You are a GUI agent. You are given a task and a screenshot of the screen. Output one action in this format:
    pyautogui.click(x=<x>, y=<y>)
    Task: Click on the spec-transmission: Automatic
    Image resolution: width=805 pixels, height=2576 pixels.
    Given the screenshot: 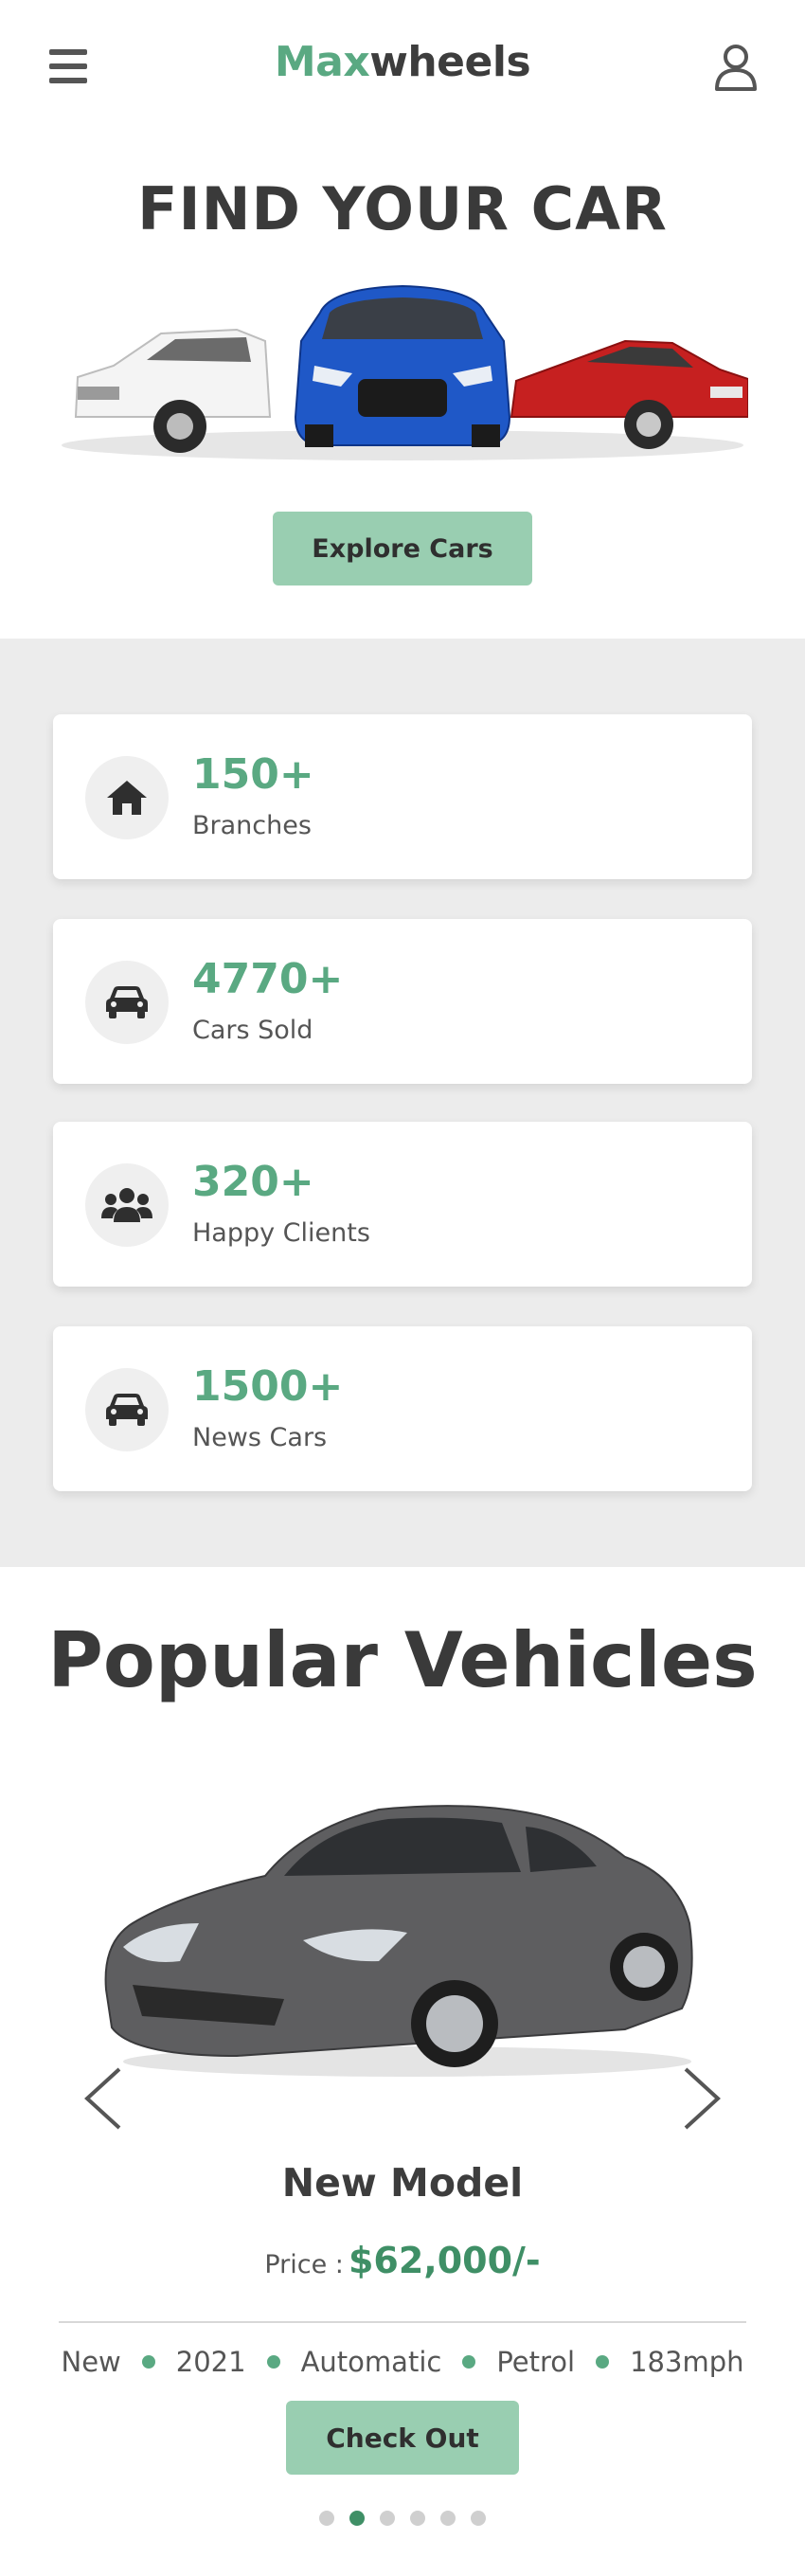 What is the action you would take?
    pyautogui.click(x=371, y=2362)
    